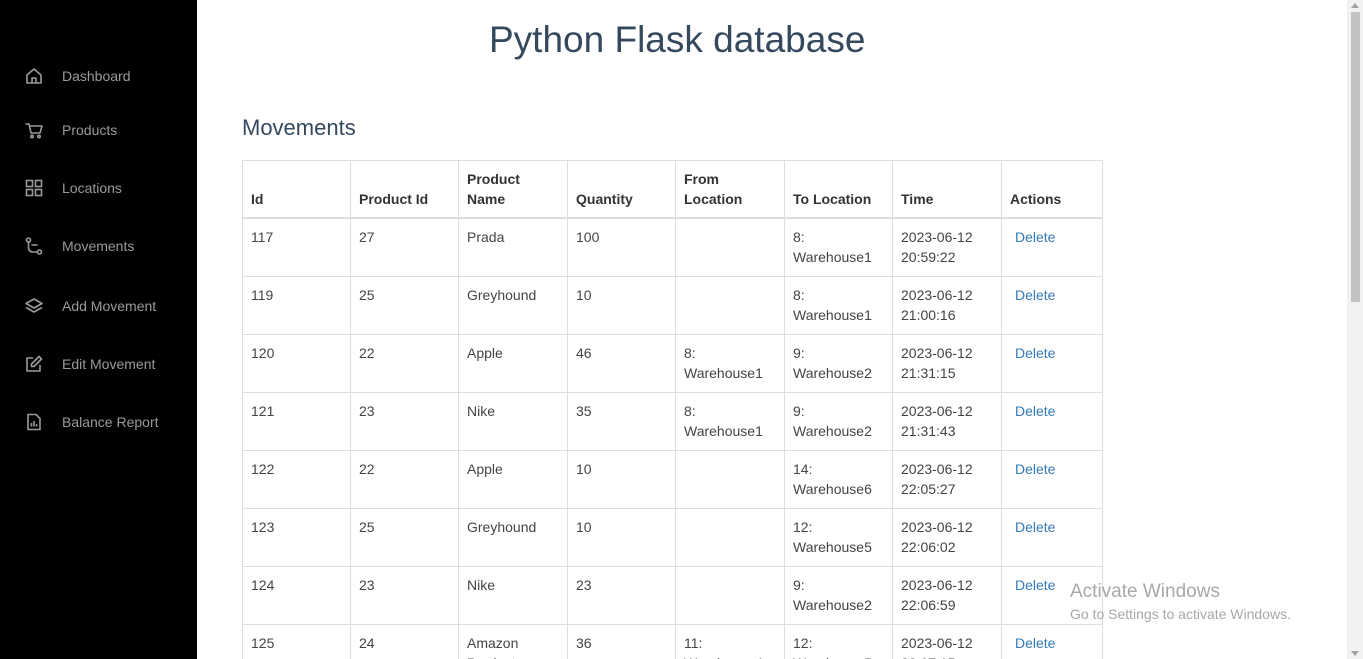  I want to click on sidebar-item-products: Products, so click(98, 130).